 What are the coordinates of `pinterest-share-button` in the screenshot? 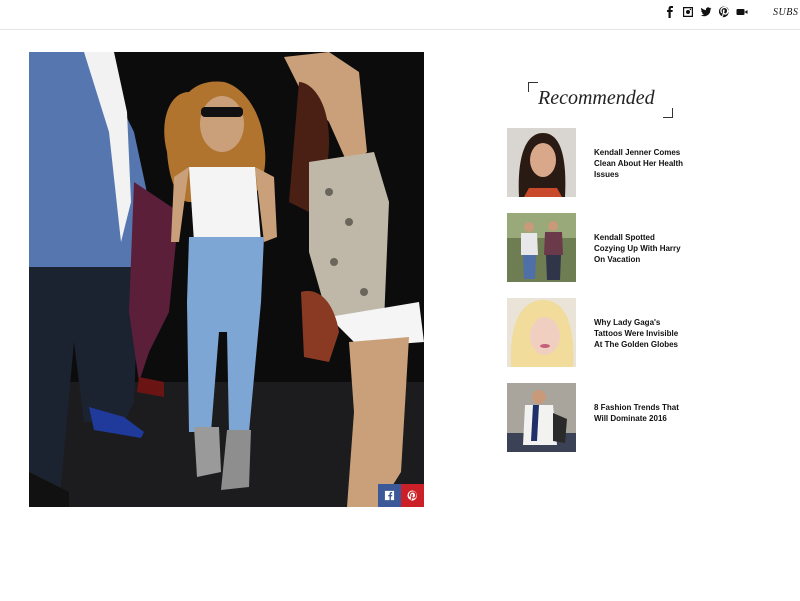 It's located at (412, 495).